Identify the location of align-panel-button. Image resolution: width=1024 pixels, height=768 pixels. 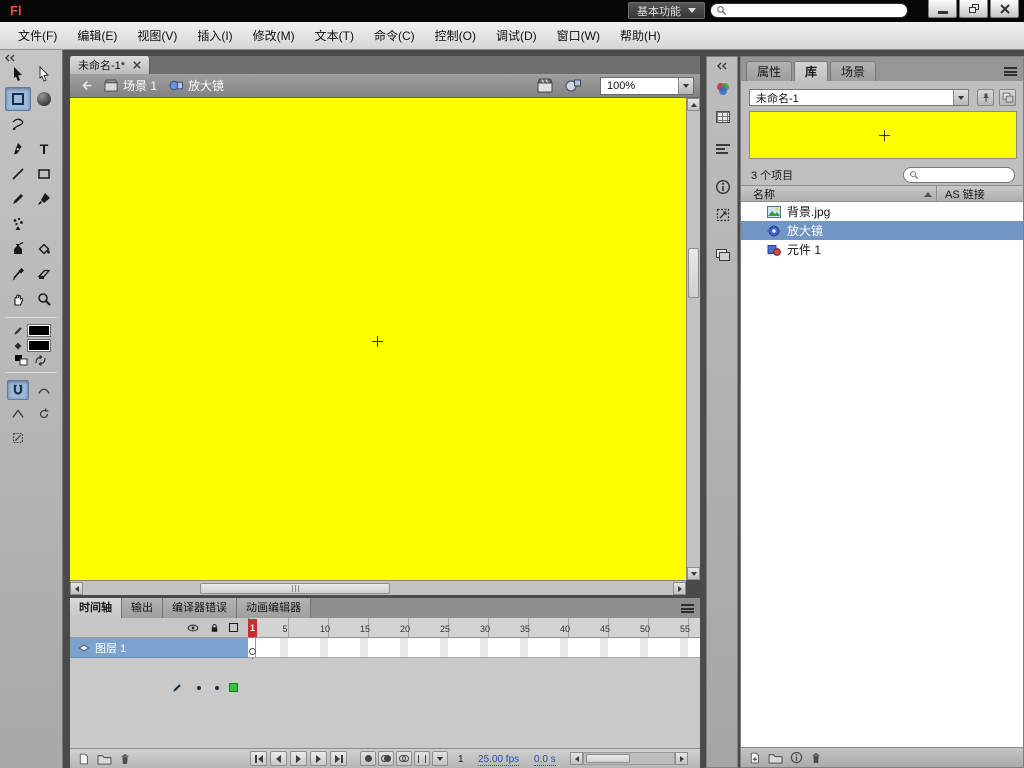
(723, 149).